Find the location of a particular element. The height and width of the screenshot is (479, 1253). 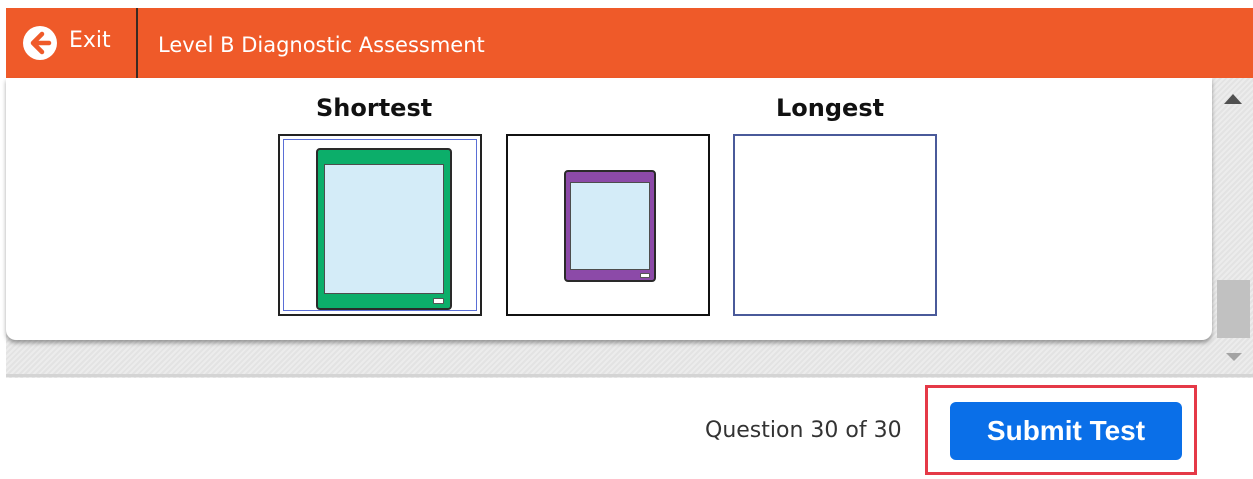

question-counter: Question 30 of 30 is located at coordinates (803, 430).